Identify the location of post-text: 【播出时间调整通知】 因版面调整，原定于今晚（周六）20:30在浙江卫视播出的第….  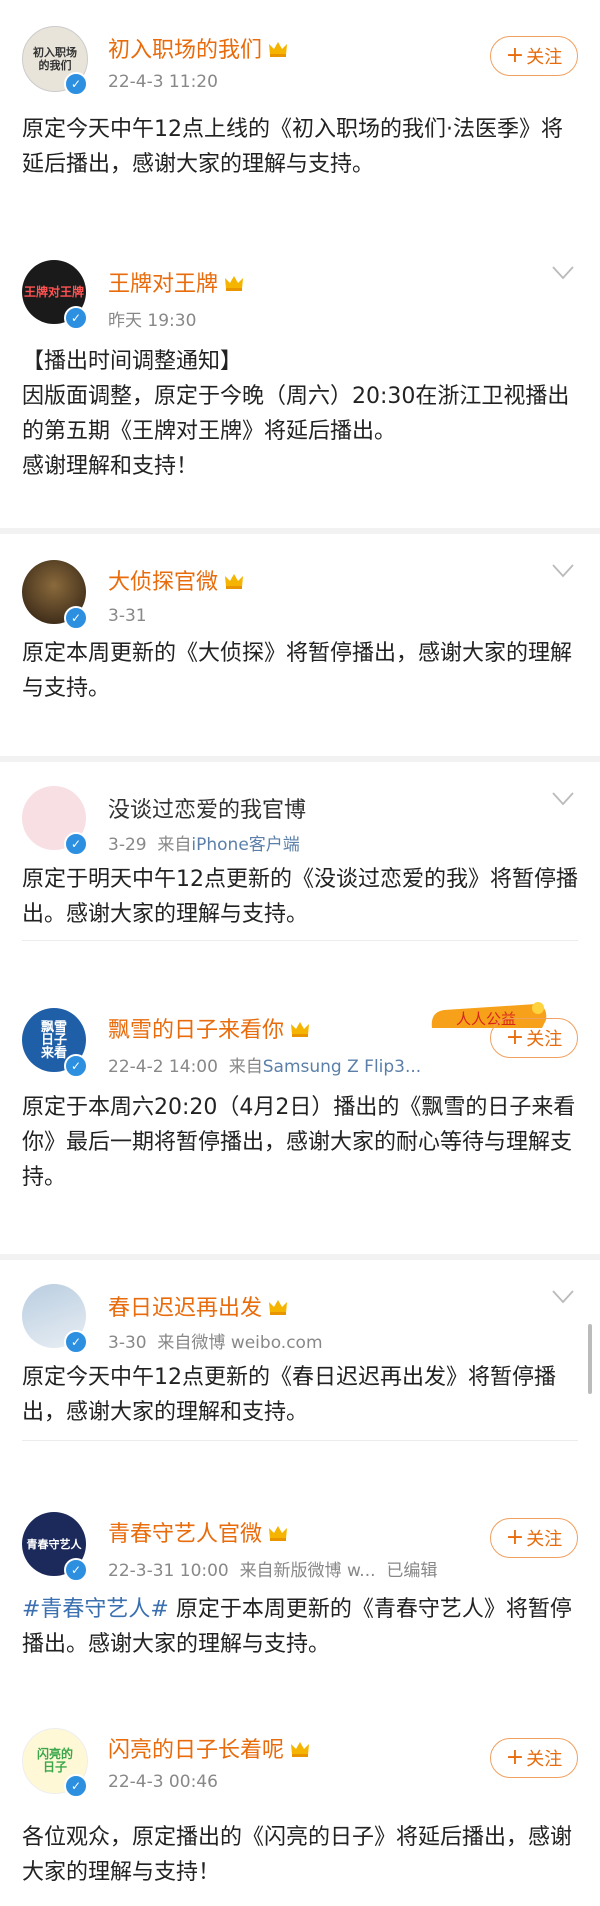
(300, 414).